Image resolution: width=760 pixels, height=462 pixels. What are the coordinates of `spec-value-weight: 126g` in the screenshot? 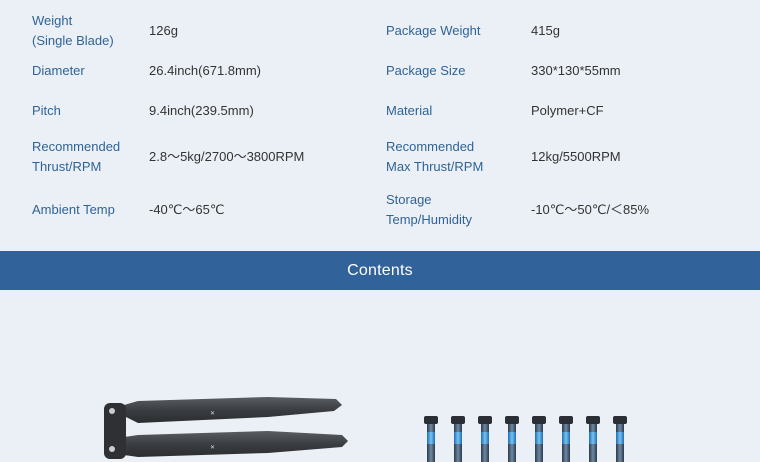 It's located at (163, 30).